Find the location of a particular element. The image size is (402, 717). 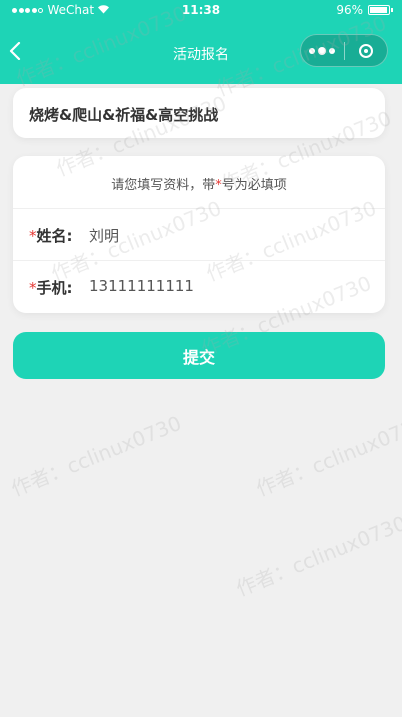

hint-prefix: 请您填写资料，带 is located at coordinates (163, 185).